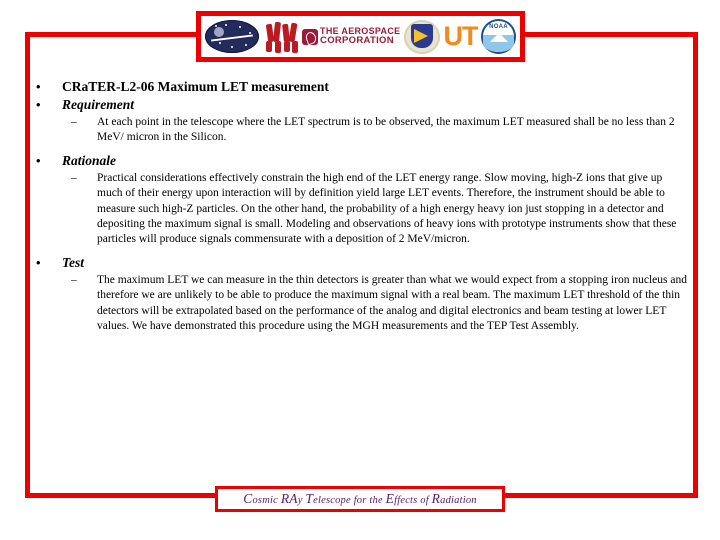 This screenshot has height=540, width=720. Describe the element at coordinates (73, 262) in the screenshot. I see `bullet-label: Test` at that location.